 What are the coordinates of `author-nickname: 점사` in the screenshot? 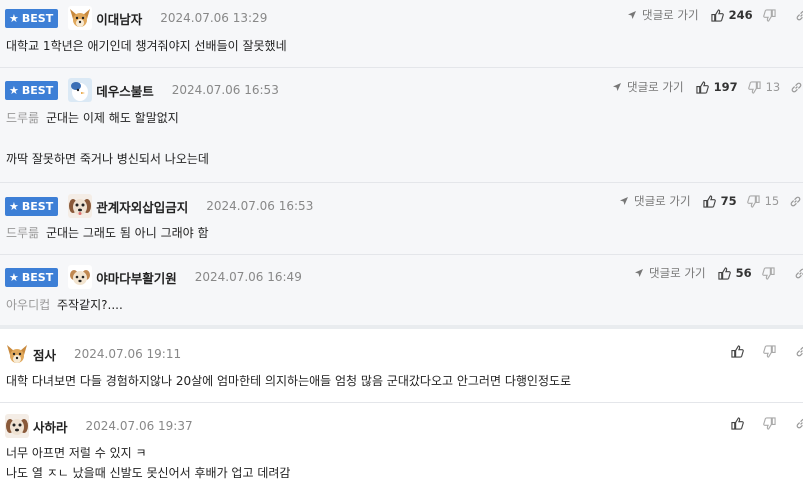 It's located at (44, 354).